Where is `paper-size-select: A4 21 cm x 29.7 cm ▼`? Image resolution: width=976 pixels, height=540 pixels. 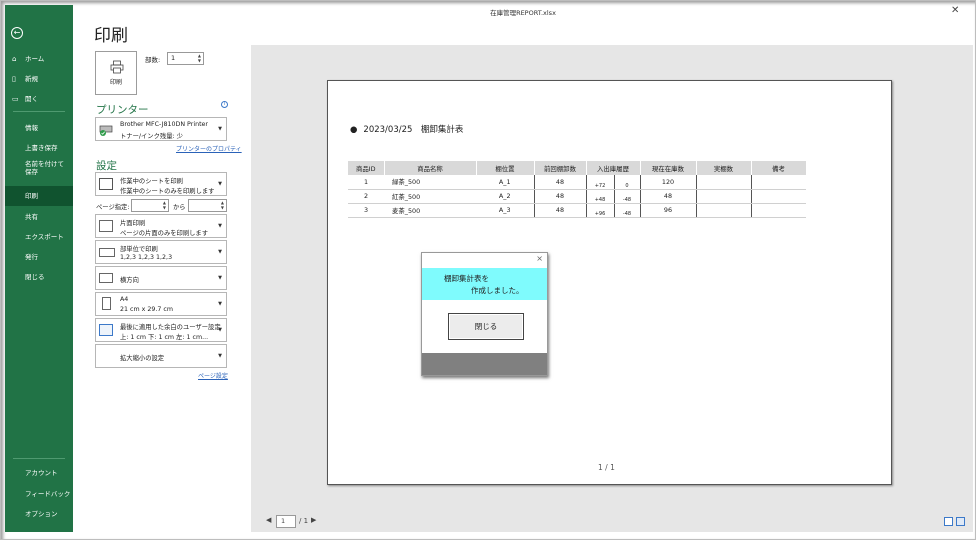
paper-size-select: A4 21 cm x 29.7 cm ▼ is located at coordinates (161, 304).